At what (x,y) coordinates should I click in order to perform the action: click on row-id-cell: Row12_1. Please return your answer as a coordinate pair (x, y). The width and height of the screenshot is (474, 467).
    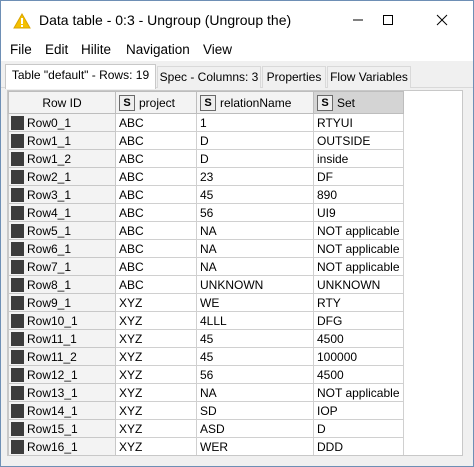
    Looking at the image, I should click on (62, 374).